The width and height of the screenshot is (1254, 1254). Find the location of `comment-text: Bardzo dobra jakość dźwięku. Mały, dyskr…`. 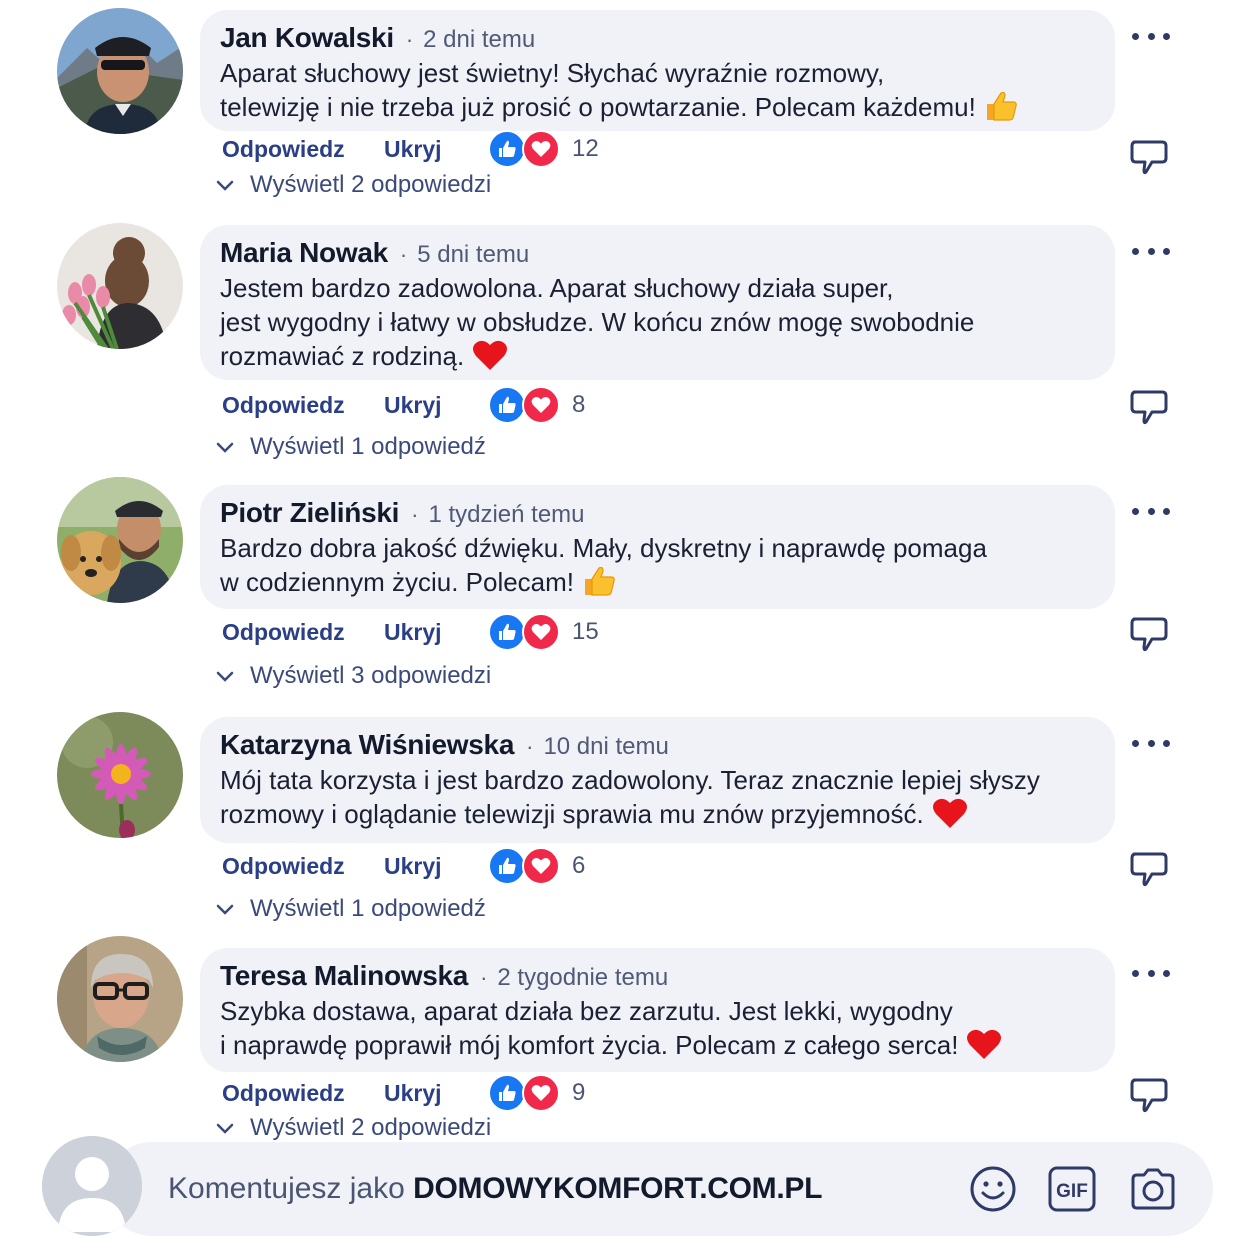

comment-text: Bardzo dobra jakość dźwięku. Mały, dyskr… is located at coordinates (657, 568).